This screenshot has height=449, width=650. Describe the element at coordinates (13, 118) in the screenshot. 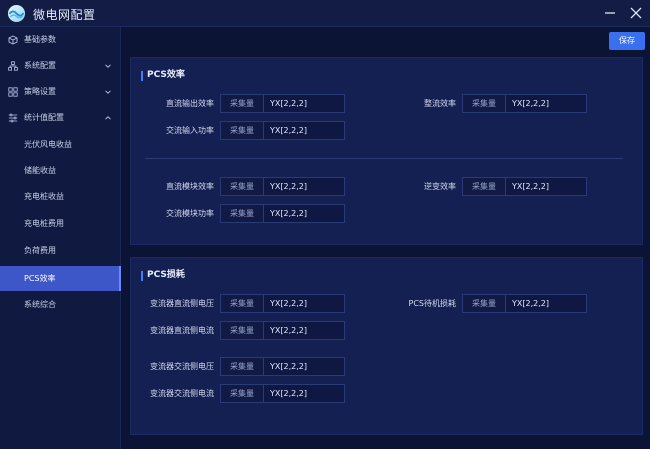

I see `settings-list-icon` at that location.